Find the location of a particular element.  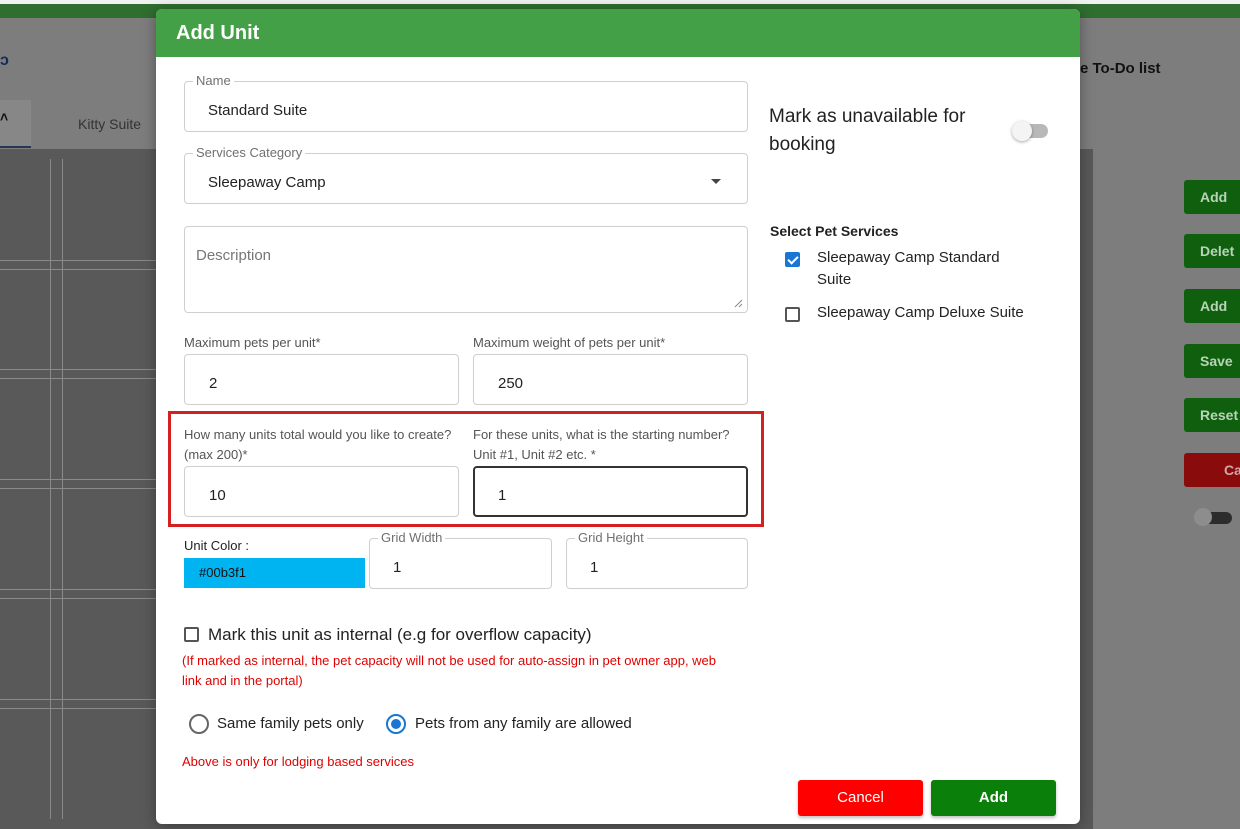

pet-services-title: Select Pet Services is located at coordinates (834, 231).